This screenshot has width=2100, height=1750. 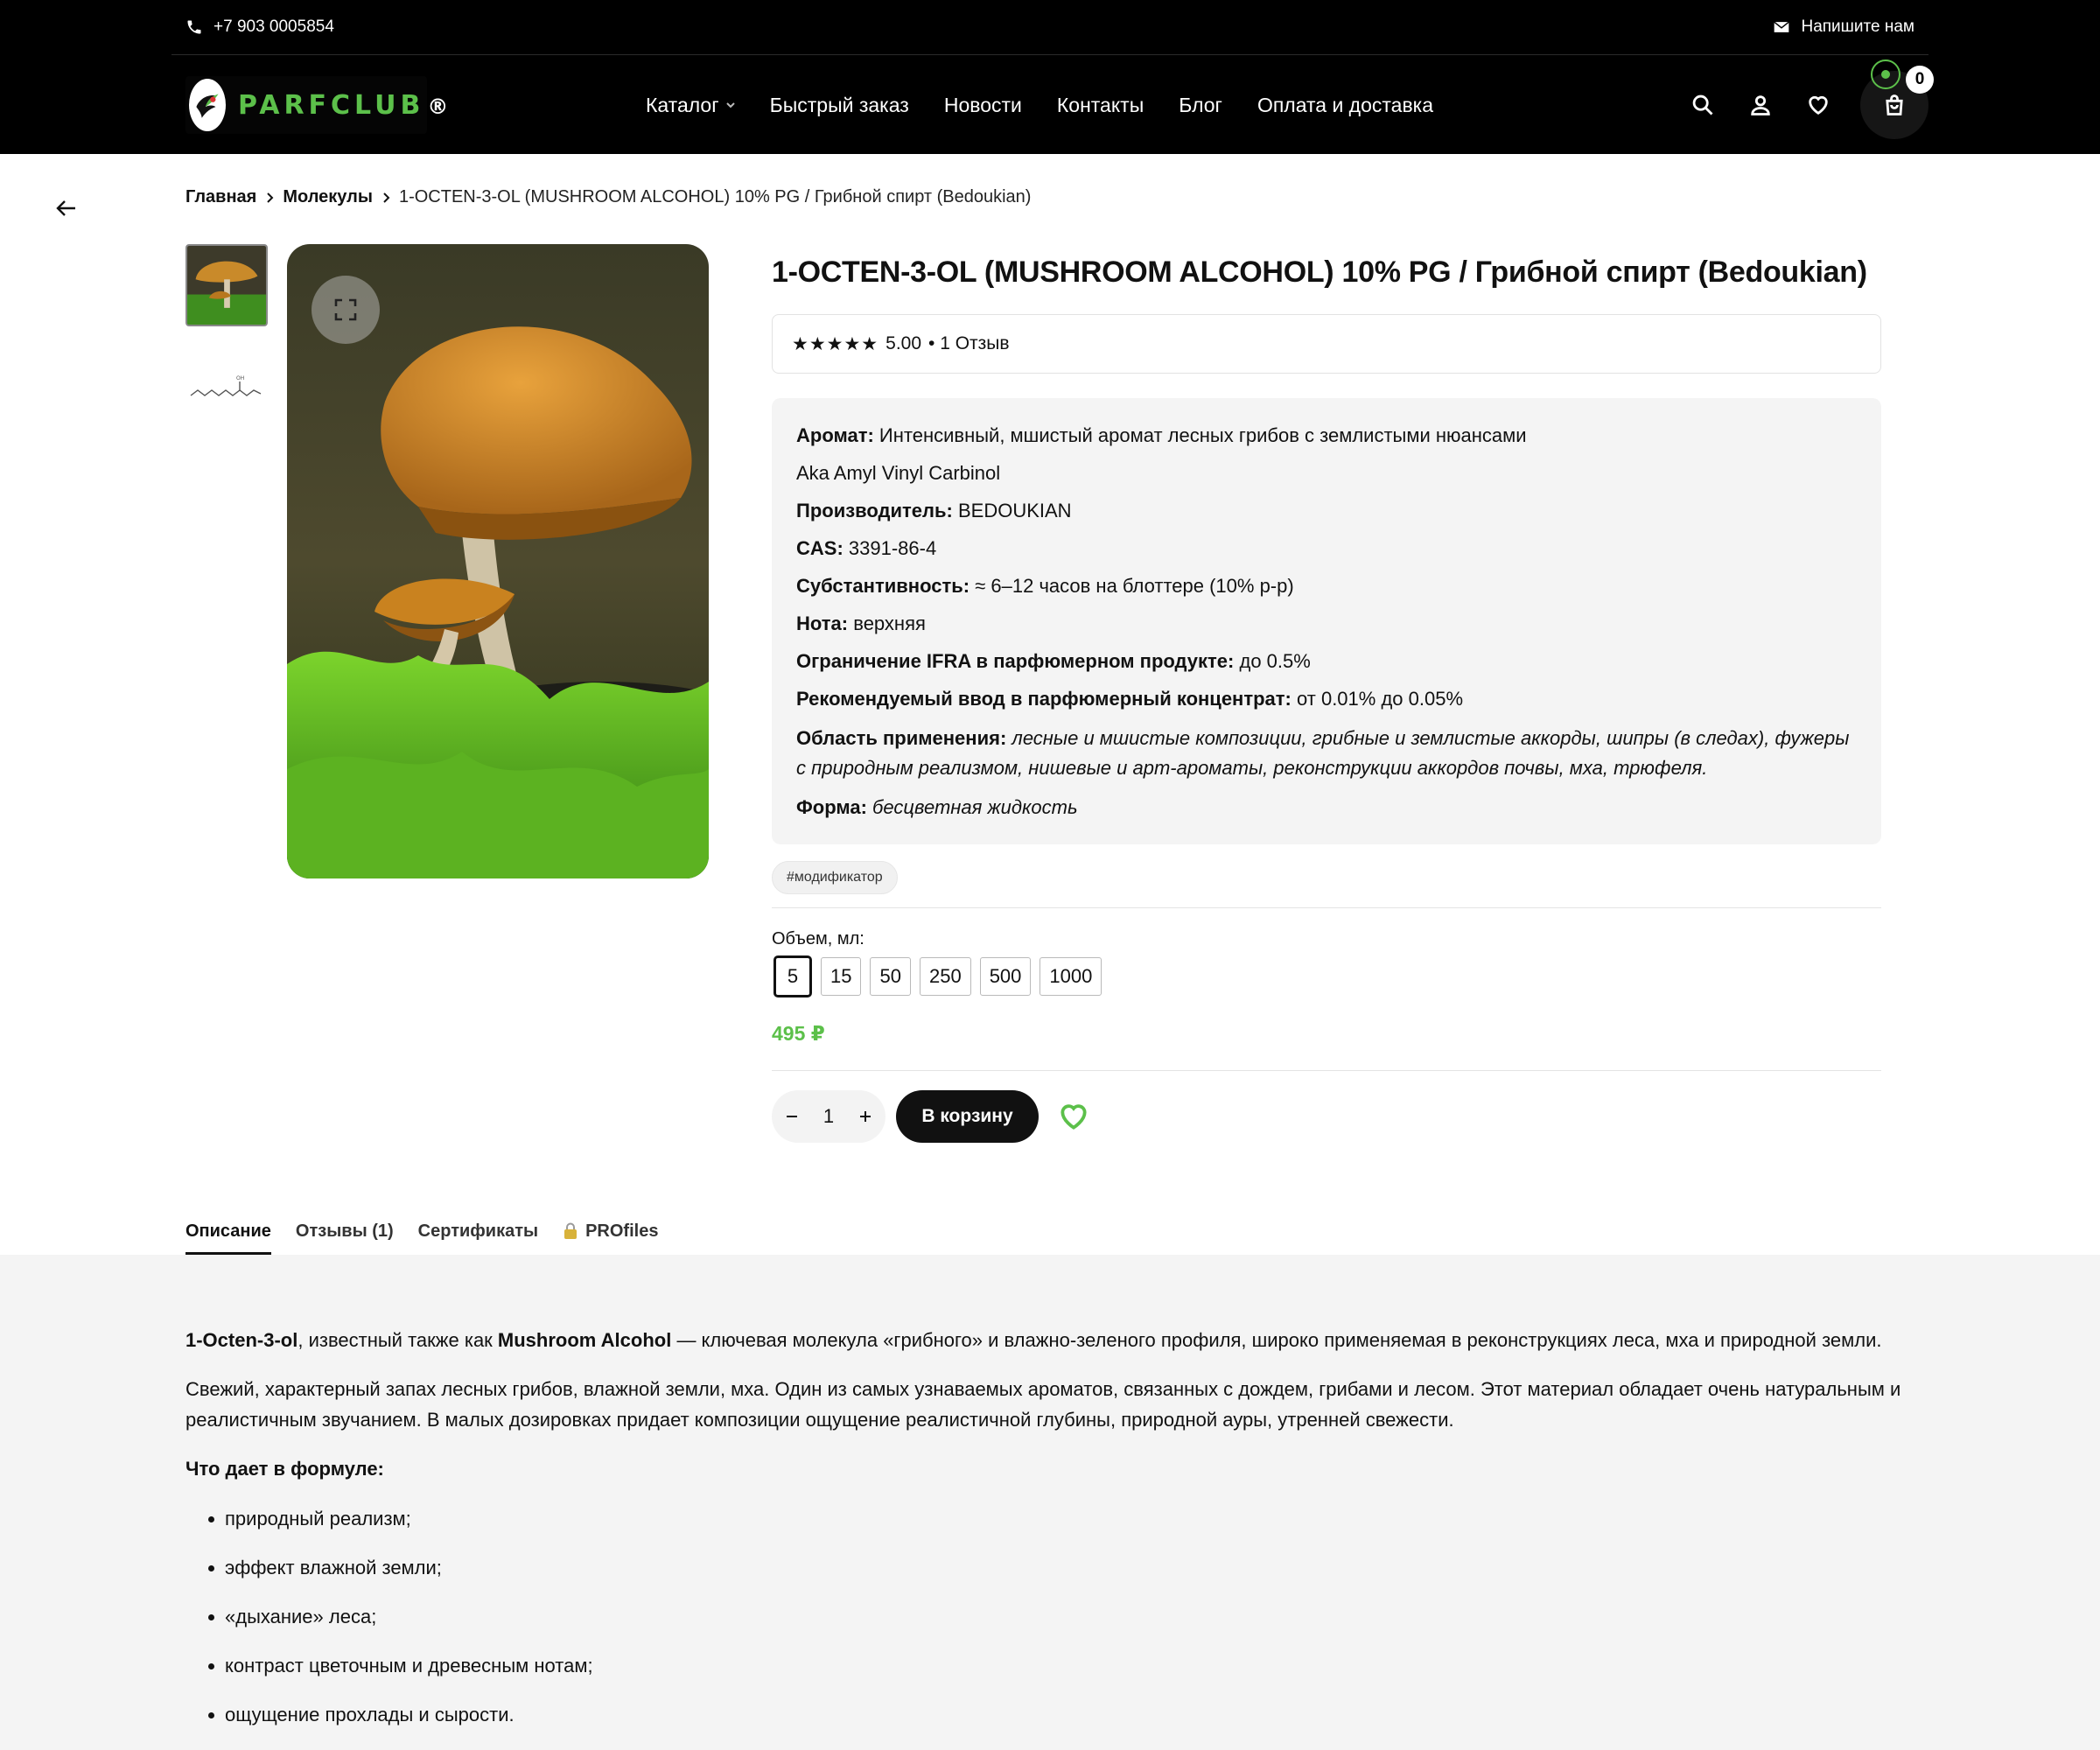 I want to click on volume-option-5: 5, so click(x=793, y=977).